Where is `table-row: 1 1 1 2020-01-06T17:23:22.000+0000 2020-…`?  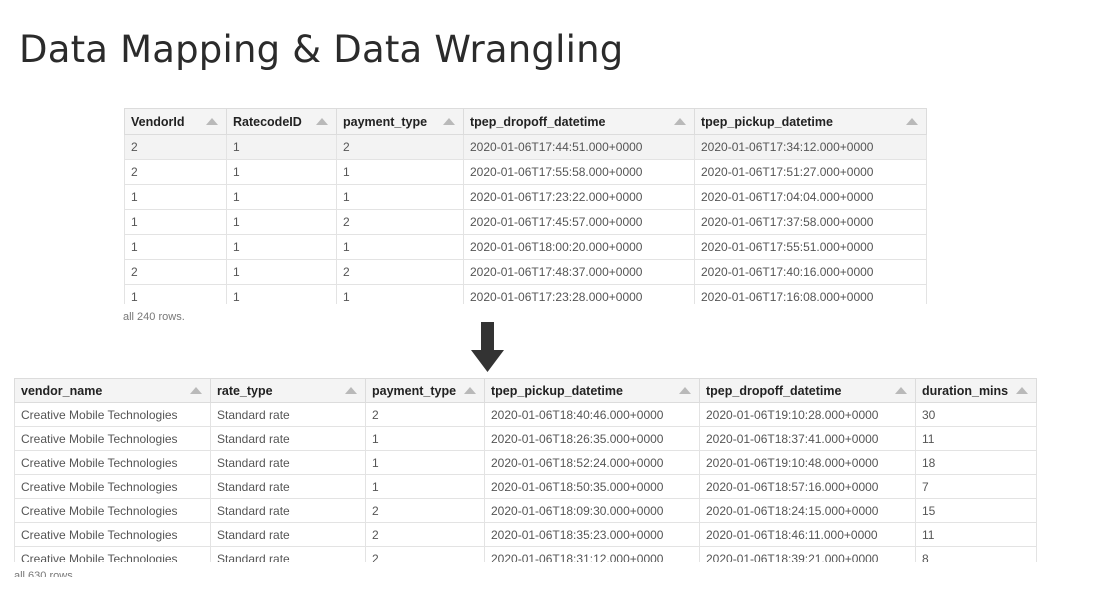
table-row: 1 1 1 2020-01-06T17:23:22.000+0000 2020-… is located at coordinates (525, 197).